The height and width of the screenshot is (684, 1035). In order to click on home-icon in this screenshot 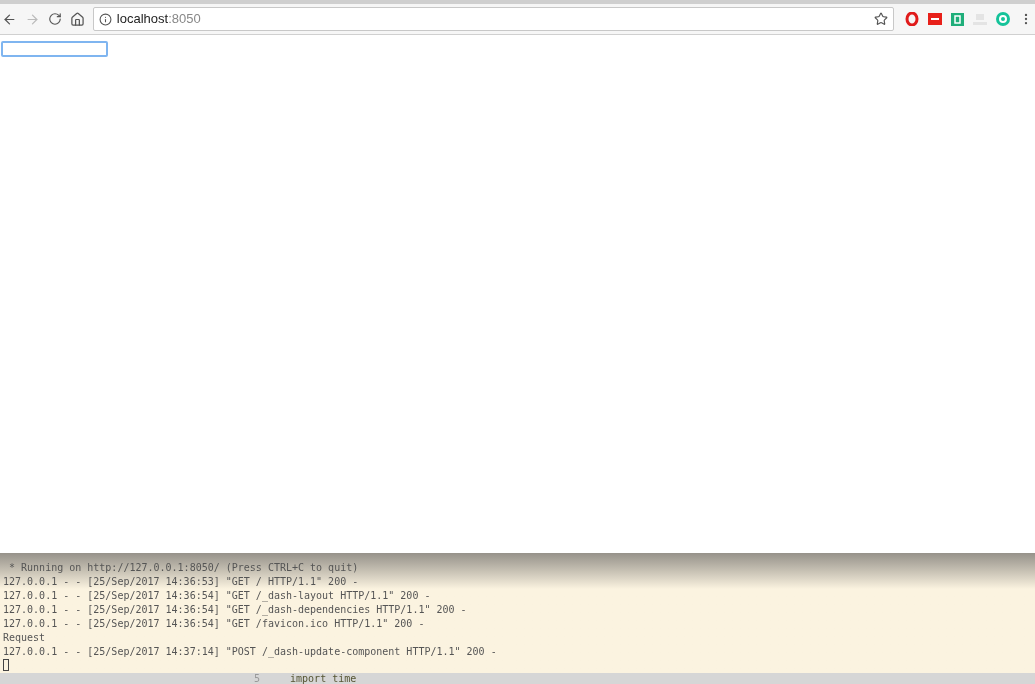, I will do `click(77, 19)`.